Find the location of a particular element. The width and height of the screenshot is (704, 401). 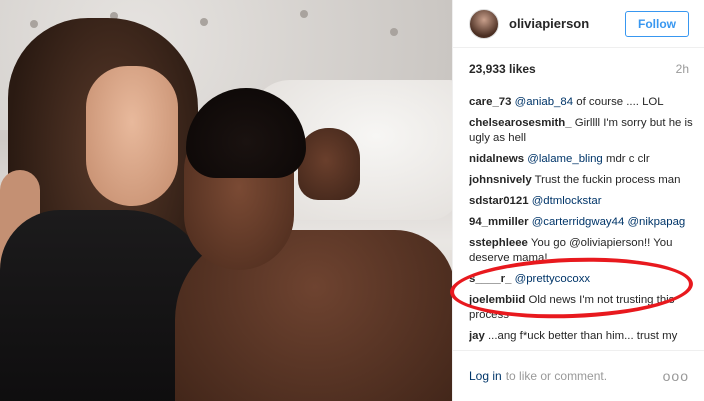

comment-user: chelsearosesmith_ is located at coordinates (520, 123).